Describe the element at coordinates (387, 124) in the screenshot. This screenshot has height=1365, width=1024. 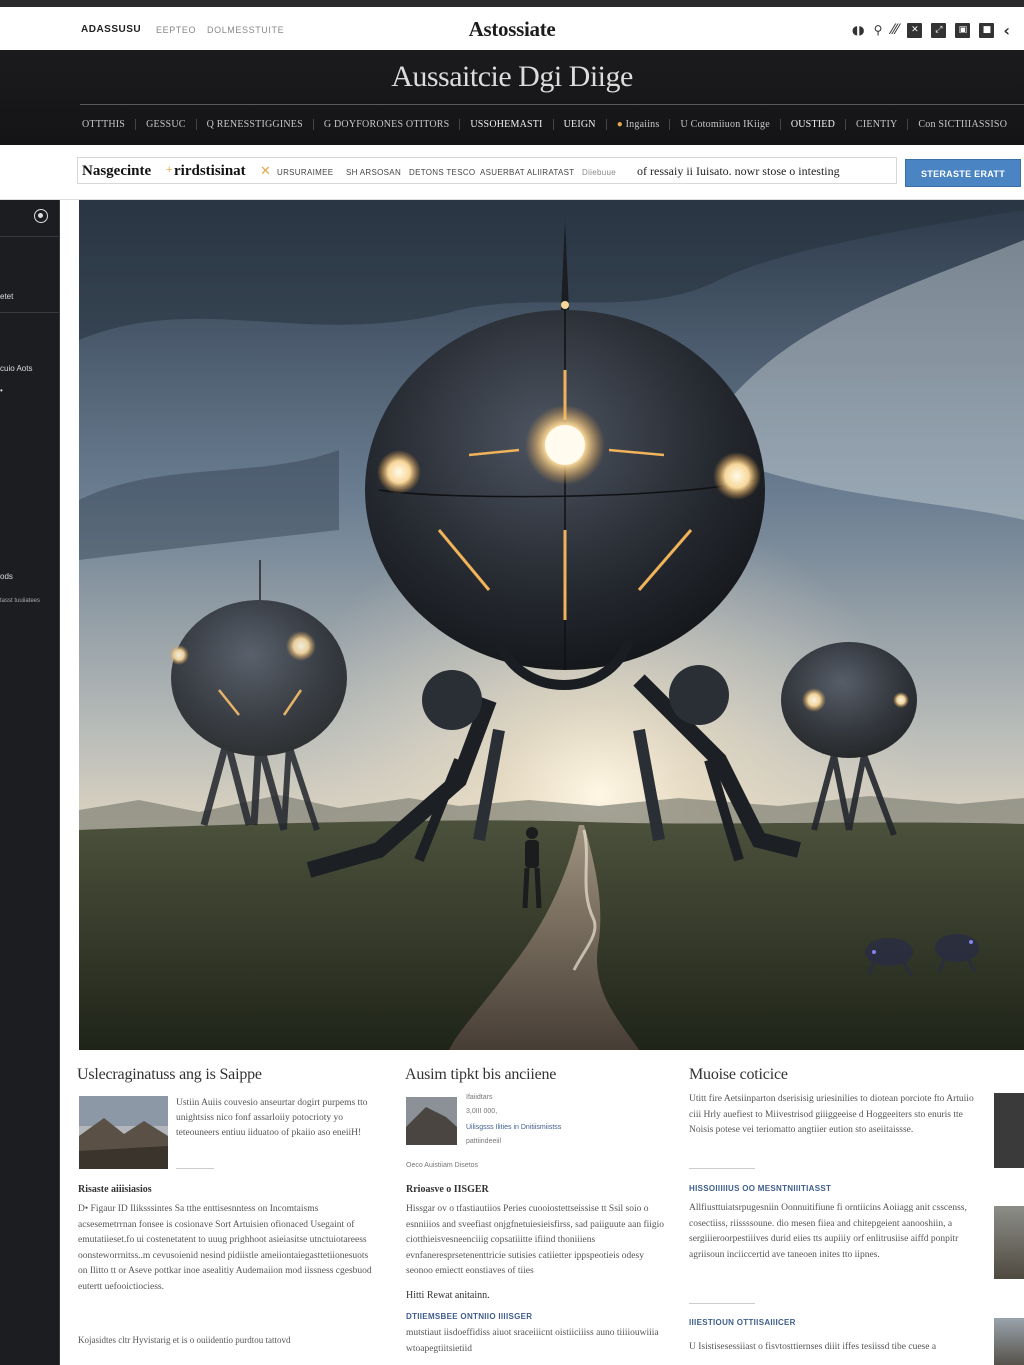
I see `nav-item-4: G DOYFORONES OTITORS` at that location.